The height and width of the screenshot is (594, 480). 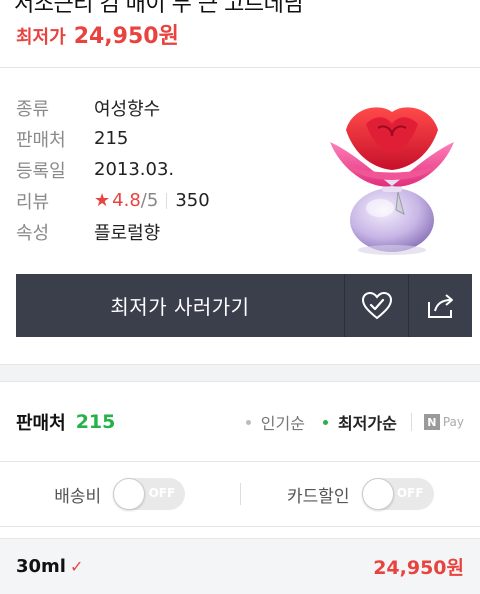 I want to click on buy-bar: 최저가 사러가기, so click(x=244, y=305).